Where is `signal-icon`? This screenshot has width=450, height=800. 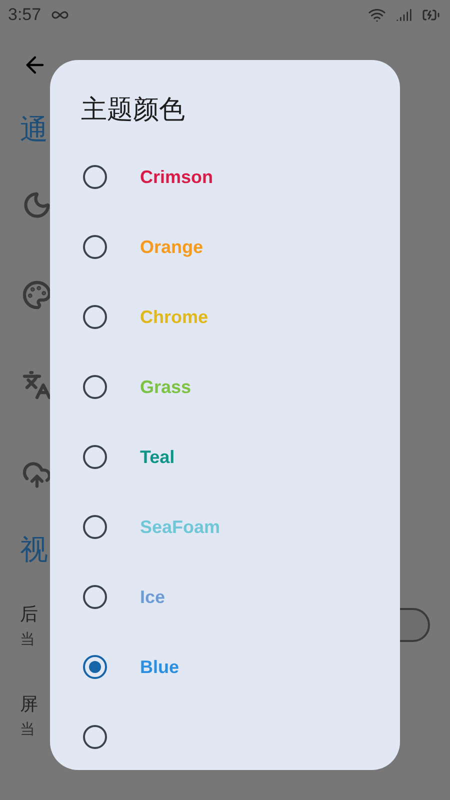 signal-icon is located at coordinates (404, 15).